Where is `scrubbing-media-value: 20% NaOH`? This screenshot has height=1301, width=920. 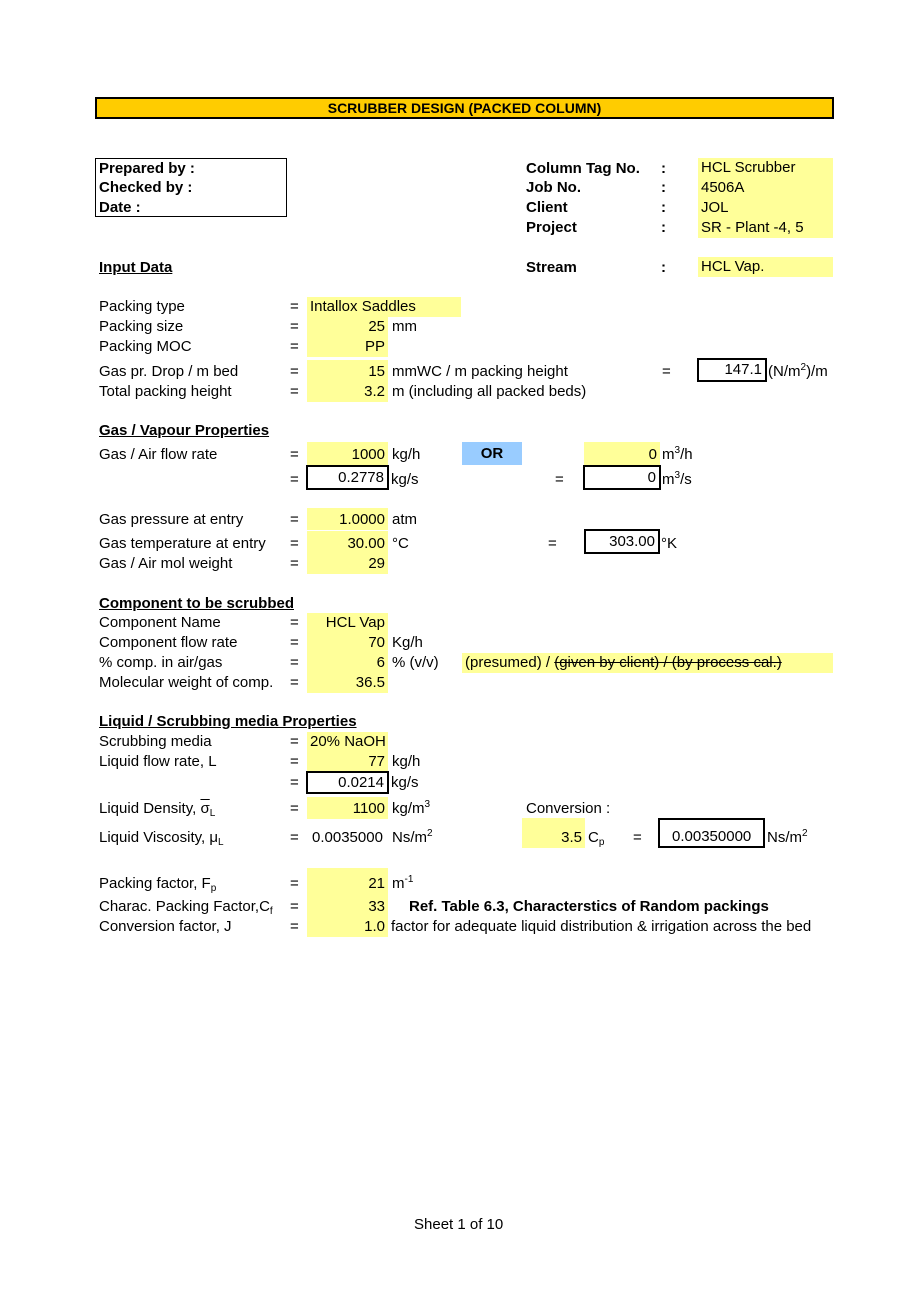
scrubbing-media-value: 20% NaOH is located at coordinates (347, 742).